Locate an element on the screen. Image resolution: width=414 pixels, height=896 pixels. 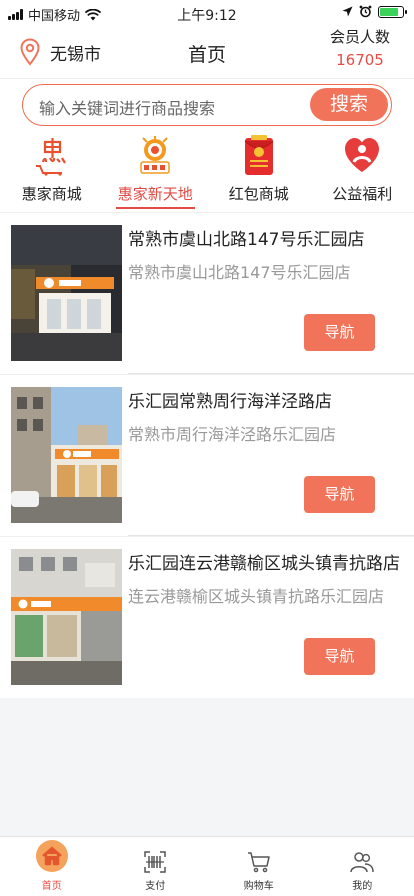
barcode-icon is located at coordinates (155, 862).